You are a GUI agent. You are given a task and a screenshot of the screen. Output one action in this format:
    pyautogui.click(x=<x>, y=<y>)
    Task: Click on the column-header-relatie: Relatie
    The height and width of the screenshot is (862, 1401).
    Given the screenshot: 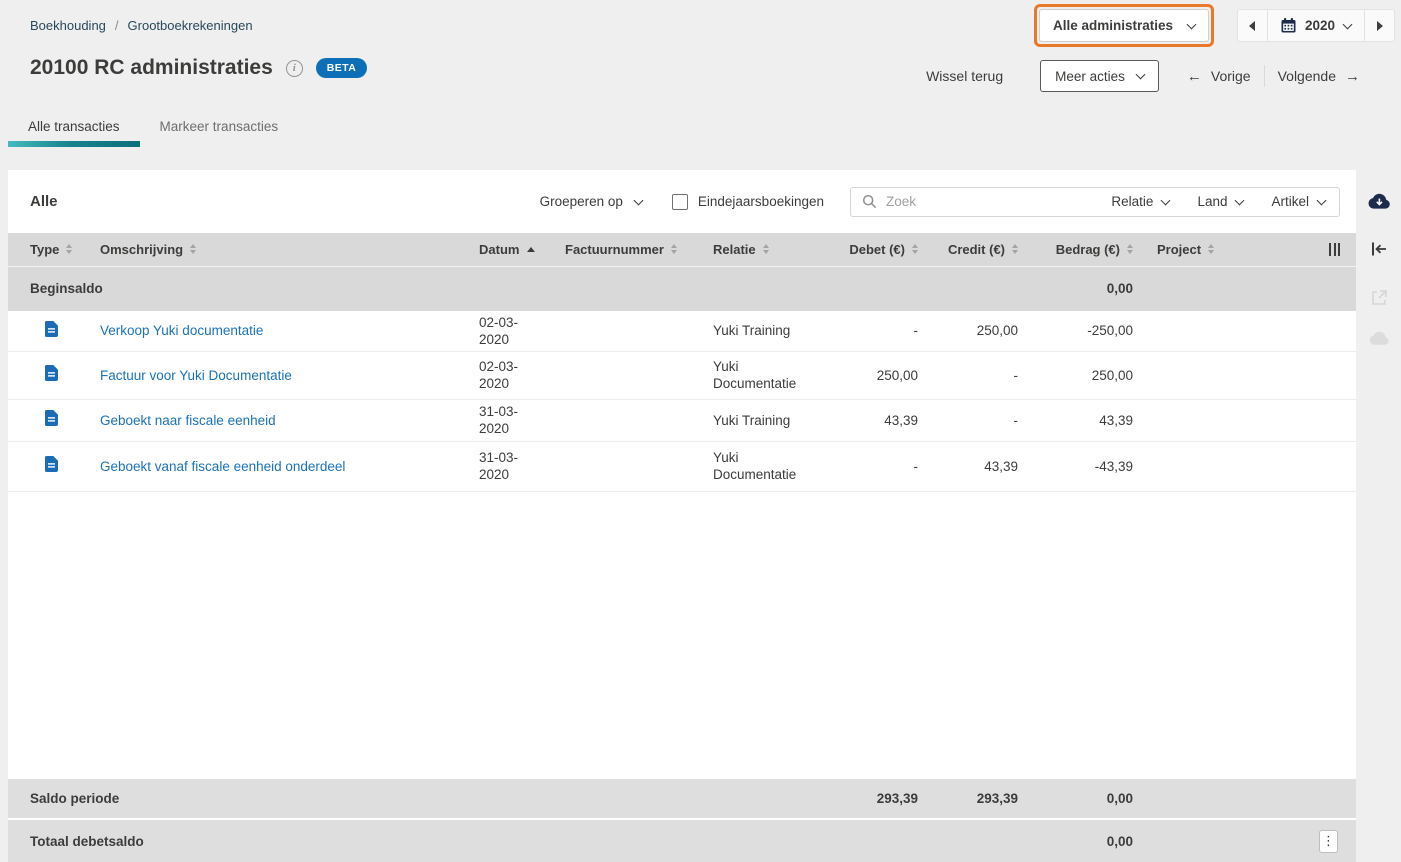 What is the action you would take?
    pyautogui.click(x=755, y=250)
    